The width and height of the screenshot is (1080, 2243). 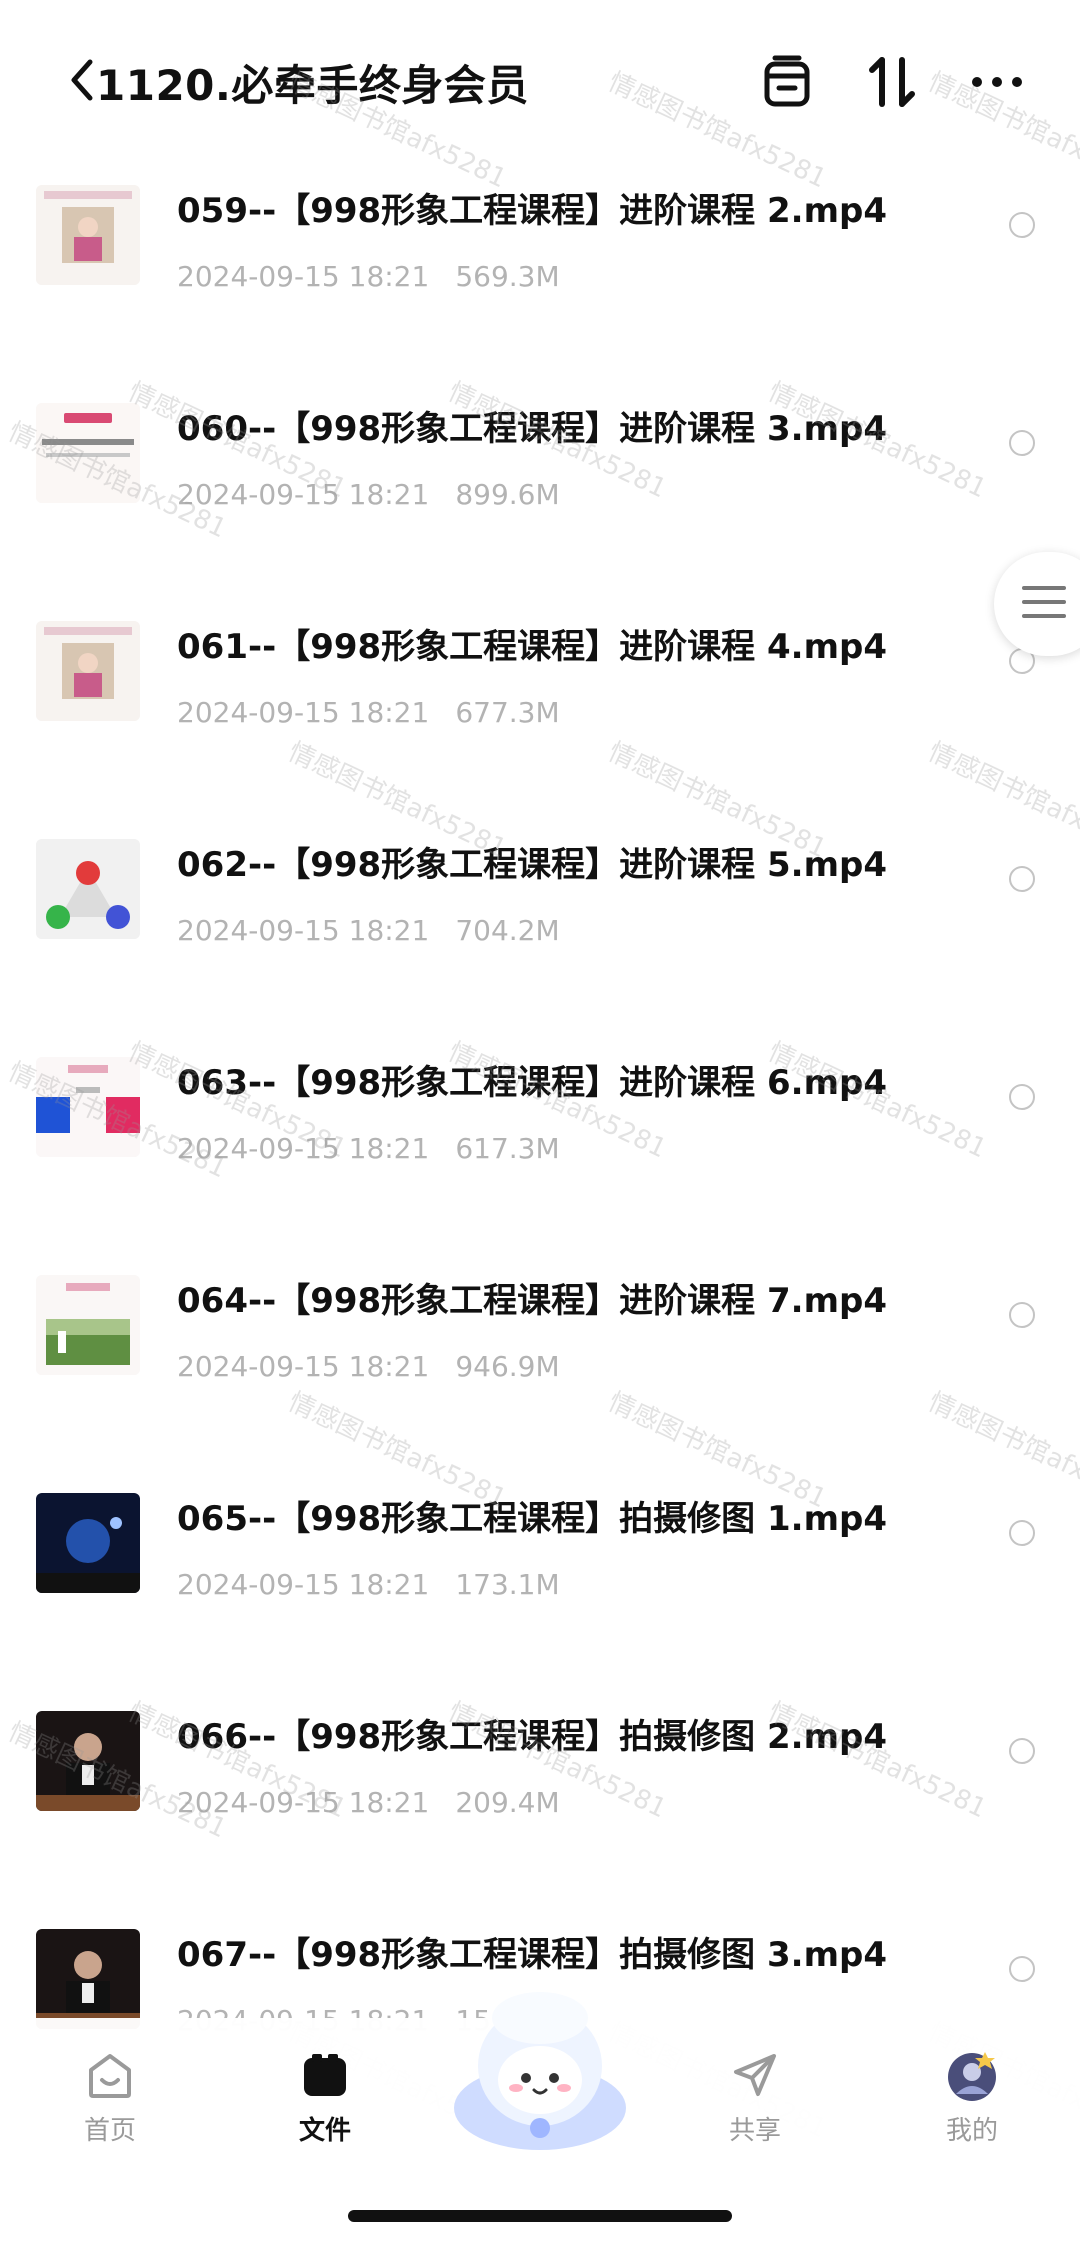 I want to click on tab-files: 文件, so click(x=325, y=2097).